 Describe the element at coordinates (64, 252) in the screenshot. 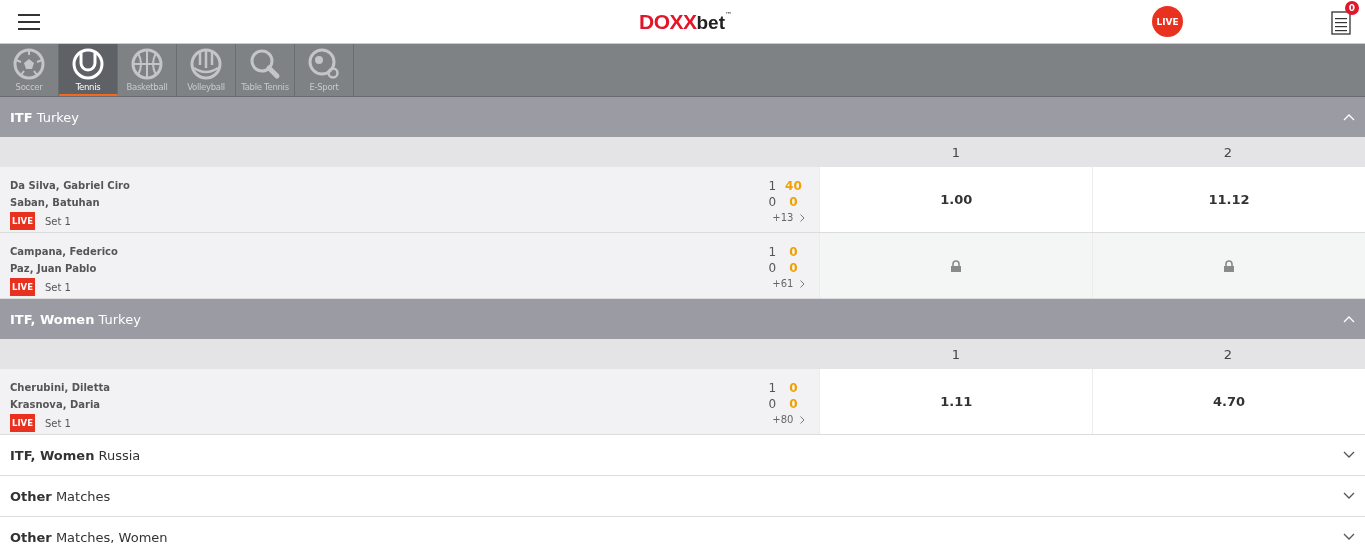

I see `team-name: Campana, Federico` at that location.